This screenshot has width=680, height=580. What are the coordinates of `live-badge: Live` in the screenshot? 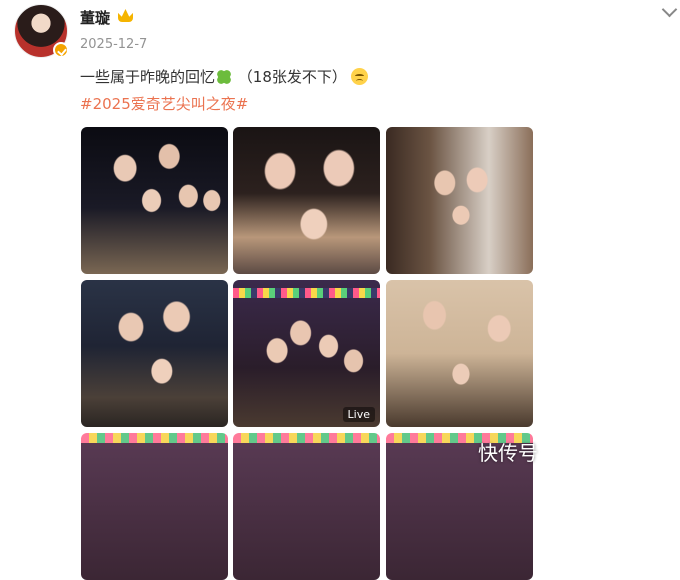 It's located at (358, 414).